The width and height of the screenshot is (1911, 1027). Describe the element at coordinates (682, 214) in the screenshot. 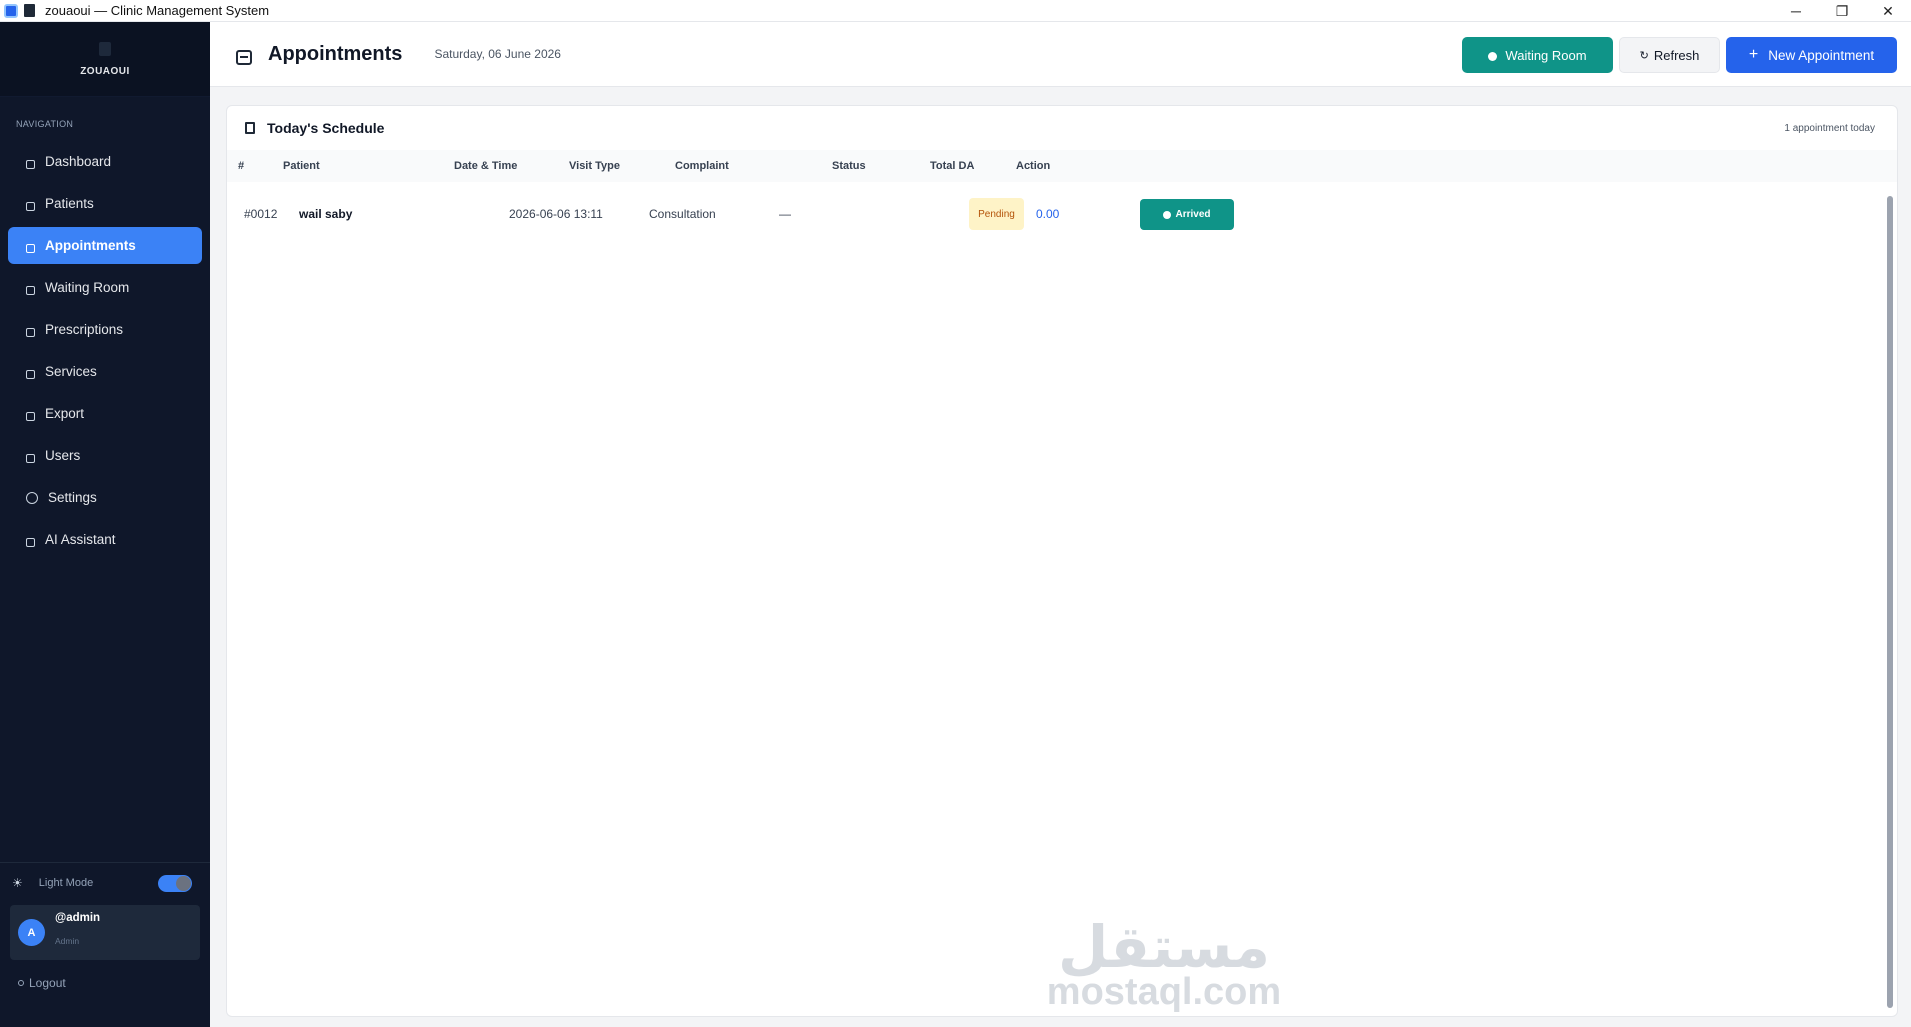

I see `visit-type: Consultation` at that location.